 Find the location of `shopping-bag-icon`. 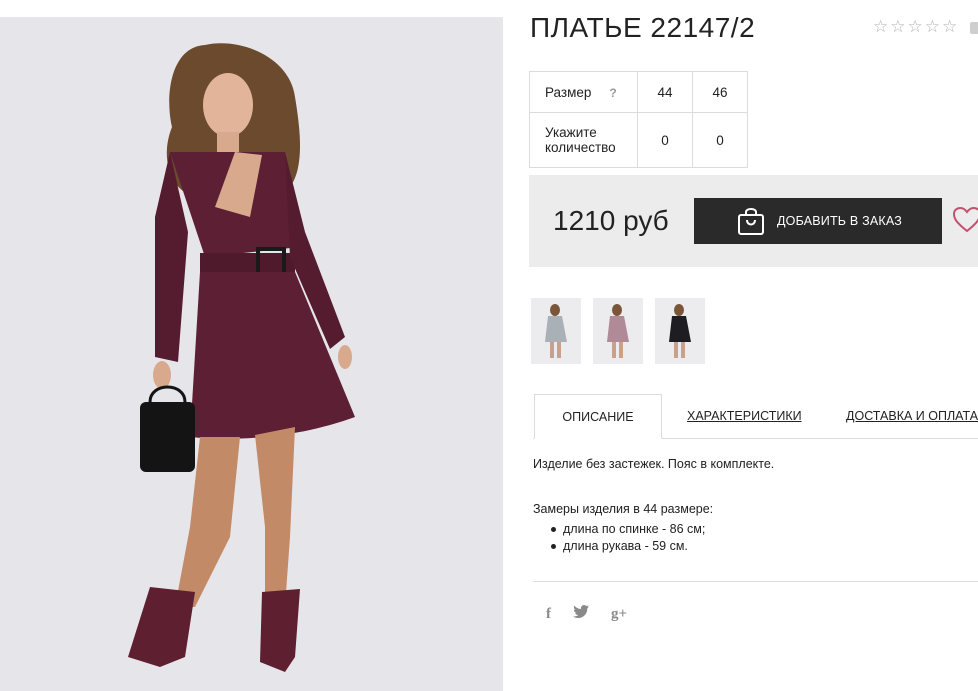

shopping-bag-icon is located at coordinates (751, 221).